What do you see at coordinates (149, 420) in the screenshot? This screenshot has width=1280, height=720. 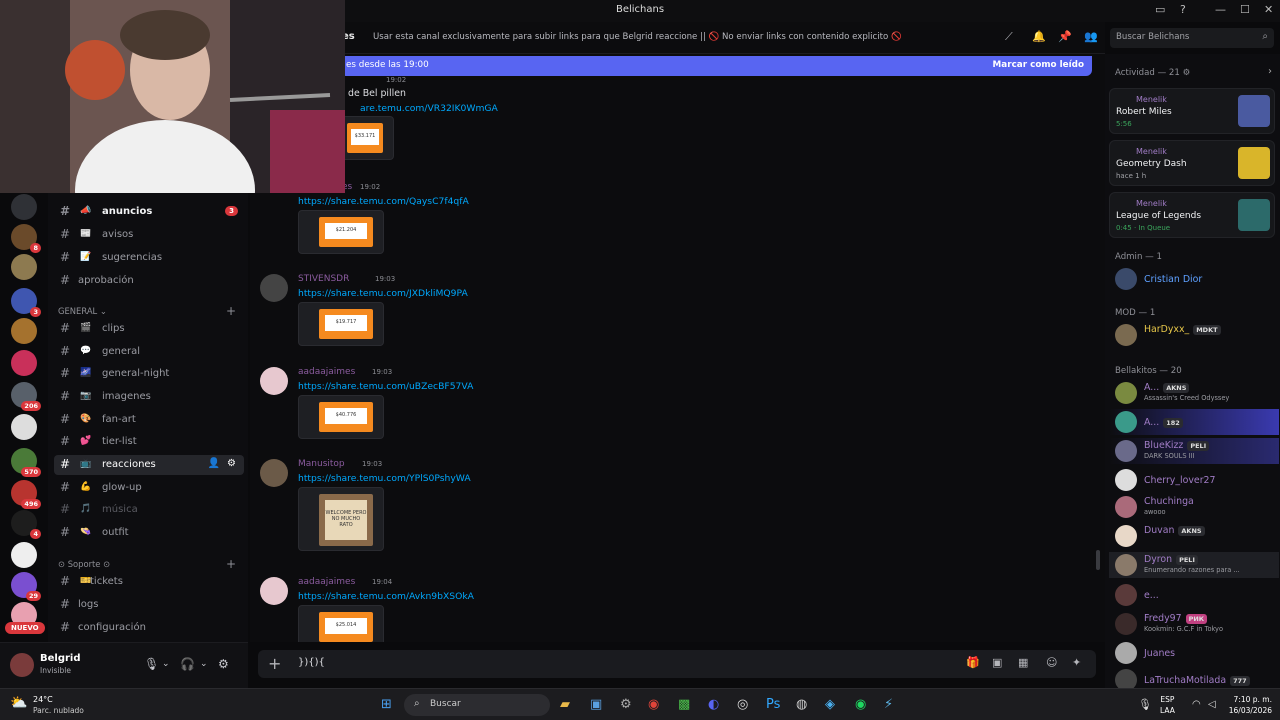 I see `channel-fan-art: # 🎨 fan-art` at bounding box center [149, 420].